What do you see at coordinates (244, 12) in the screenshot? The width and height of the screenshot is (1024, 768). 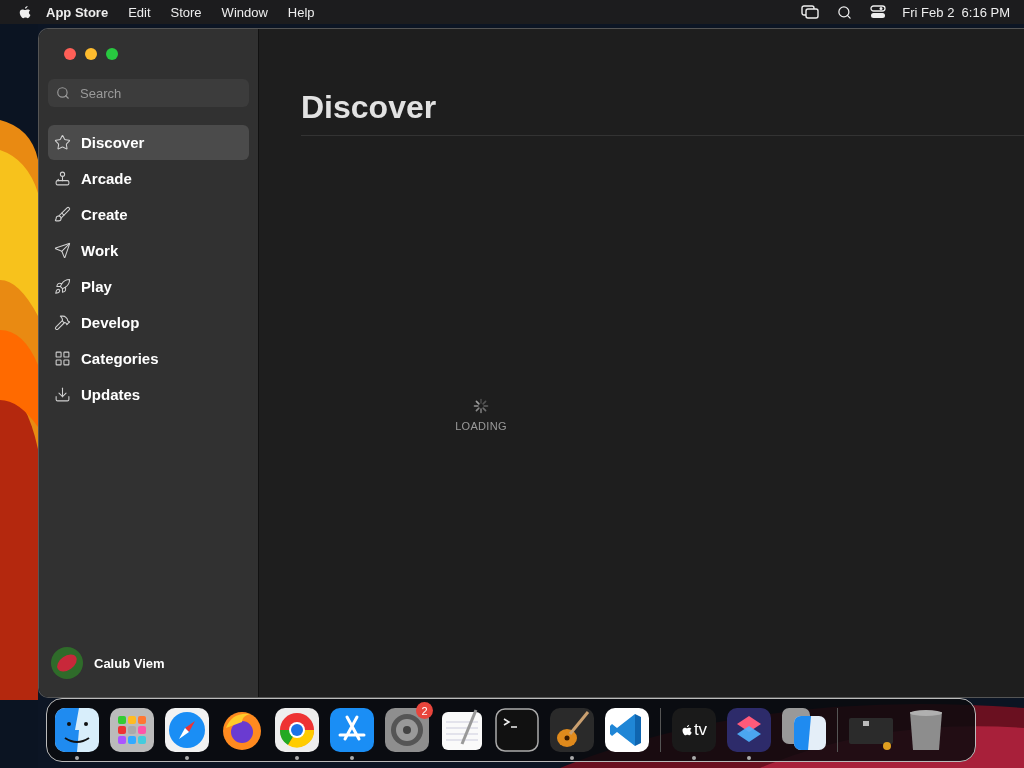 I see `menu-item: Window` at bounding box center [244, 12].